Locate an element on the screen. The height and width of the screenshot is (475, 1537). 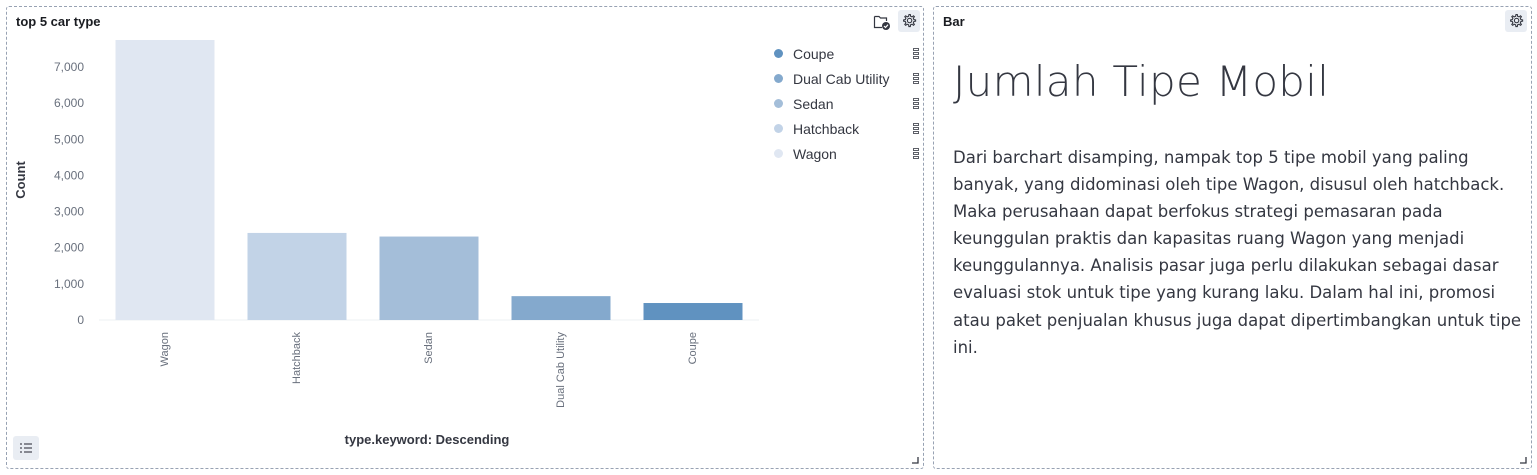
list-icon is located at coordinates (26, 448).